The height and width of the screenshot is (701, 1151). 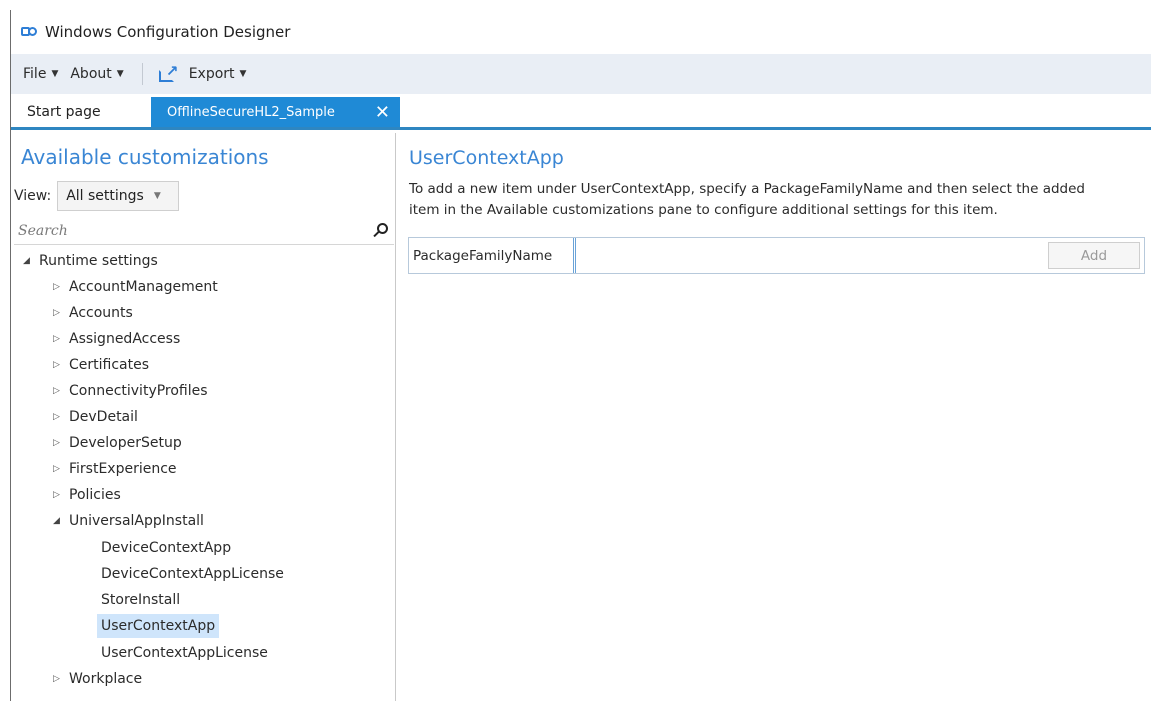 I want to click on tree-item-label: DevDetail, so click(x=103, y=417).